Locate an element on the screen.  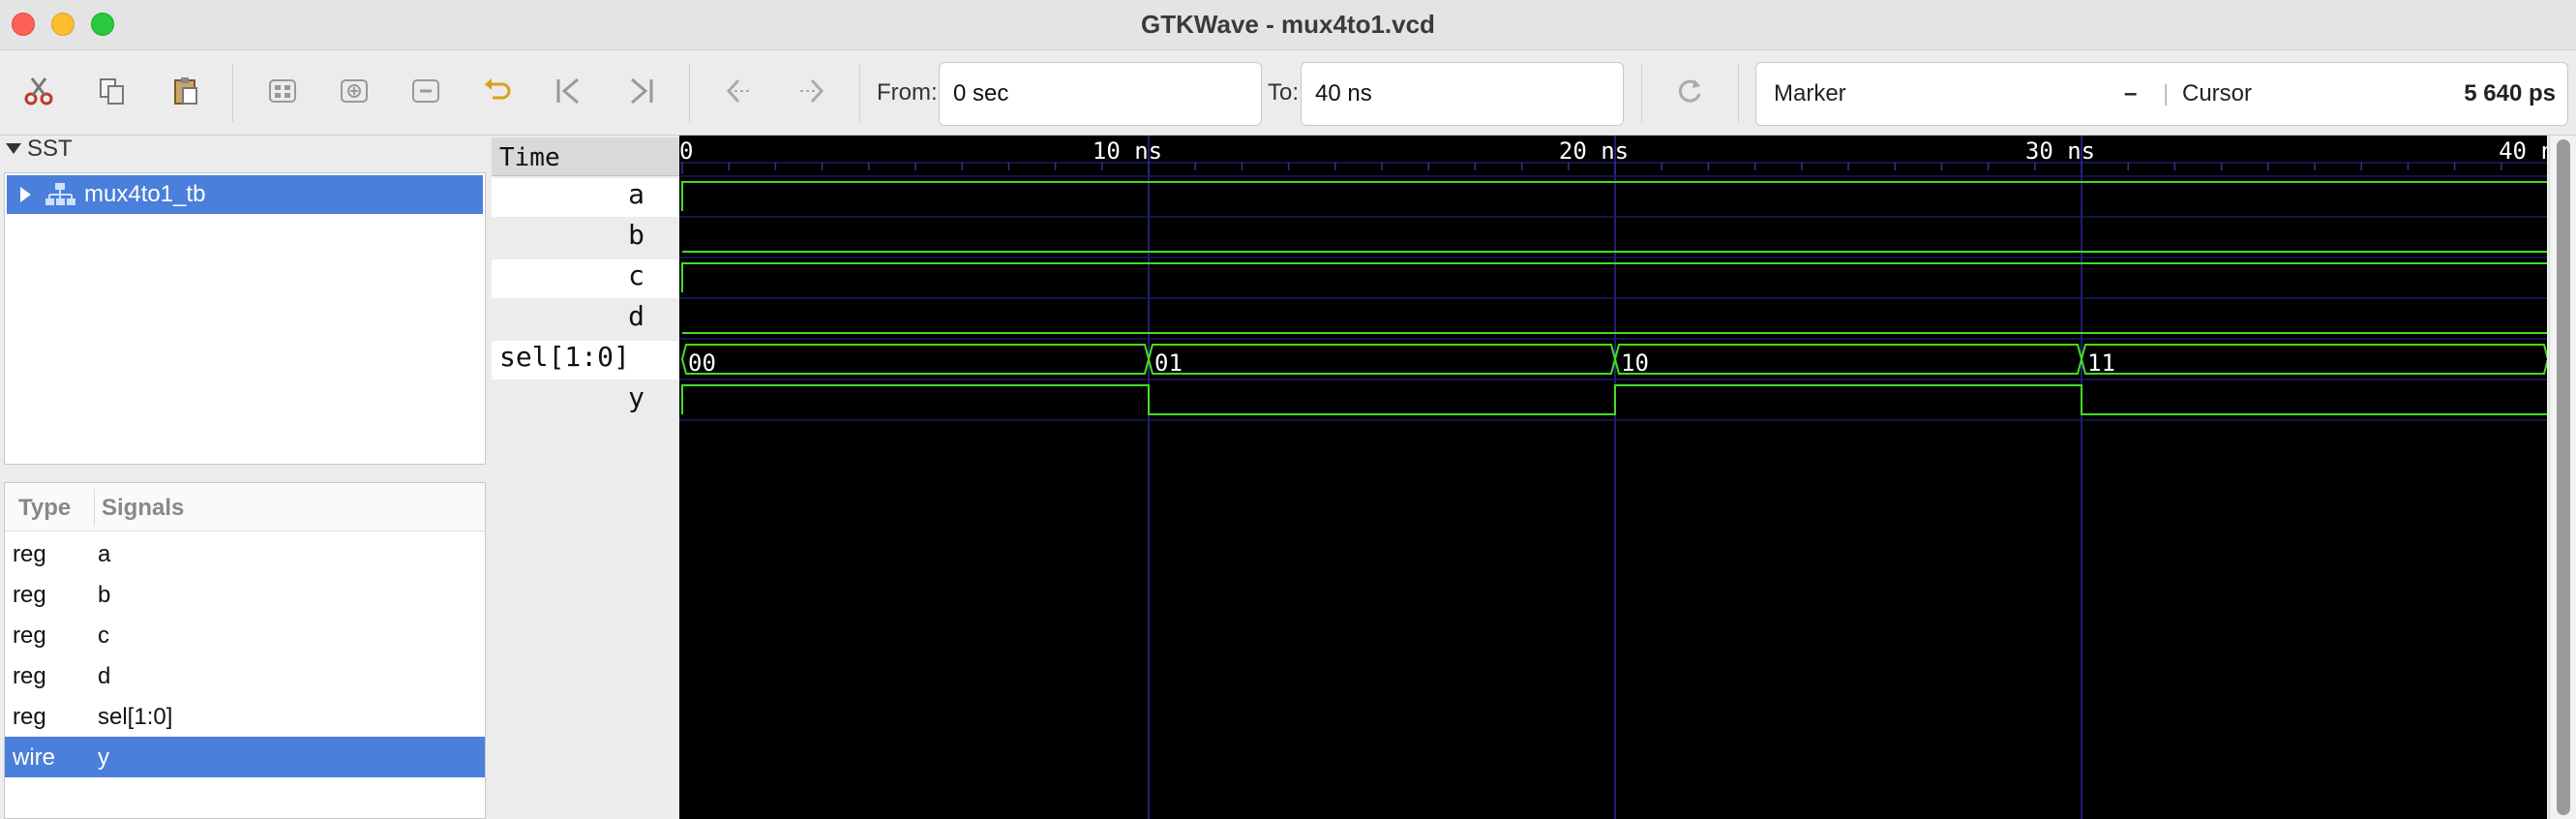
time-tick-label: 40 n is located at coordinates (2523, 151).